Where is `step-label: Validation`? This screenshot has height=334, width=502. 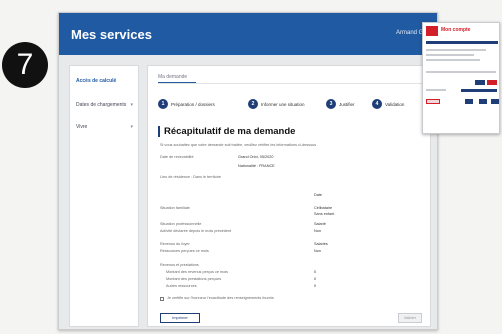
step-label: Validation is located at coordinates (395, 104).